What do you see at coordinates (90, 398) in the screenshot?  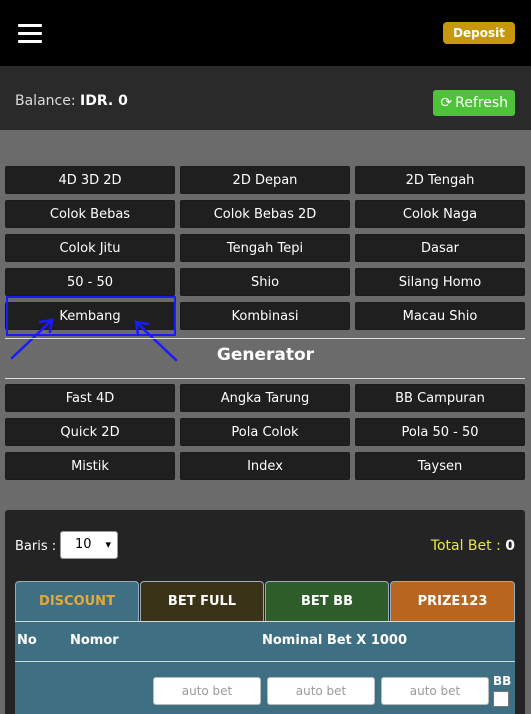 I see `generator-button-fast-4d: Fast 4D` at bounding box center [90, 398].